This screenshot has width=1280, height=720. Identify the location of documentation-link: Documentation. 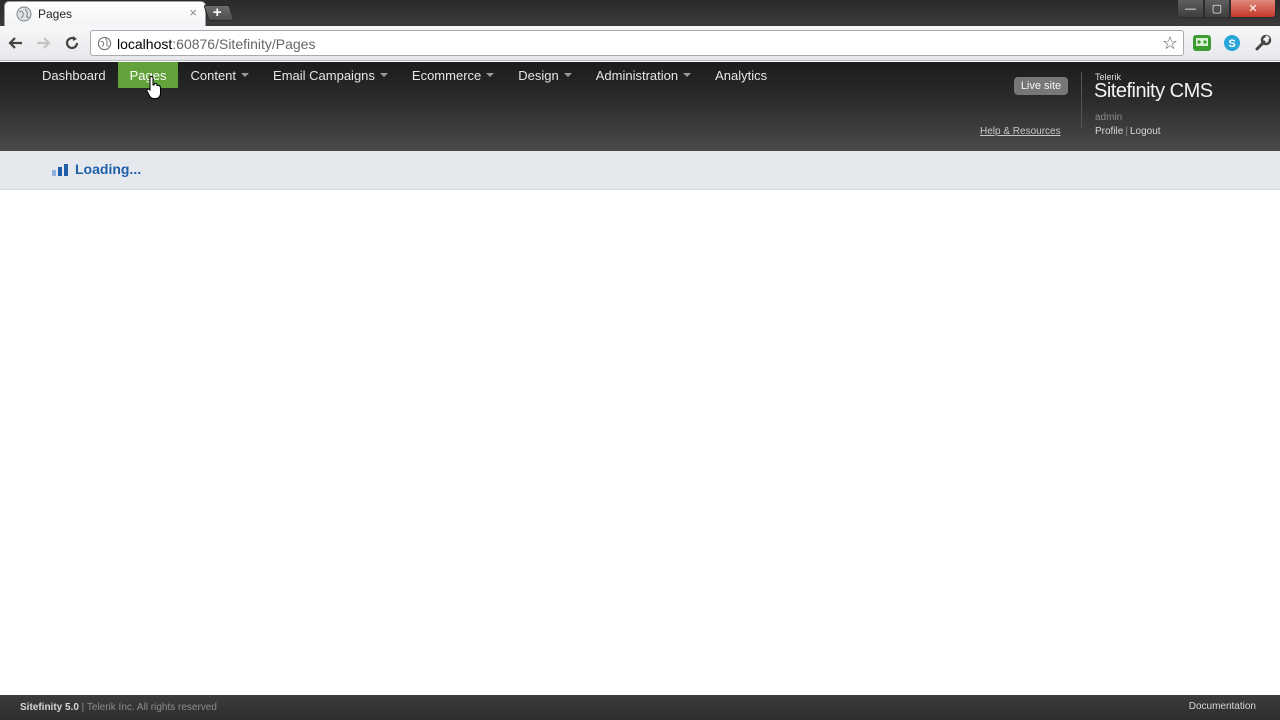
(1222, 706).